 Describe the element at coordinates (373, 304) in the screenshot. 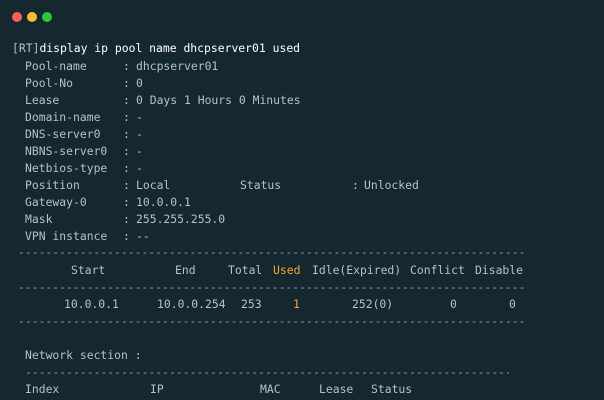

I see `cell-idle-expired: 252(0)` at that location.